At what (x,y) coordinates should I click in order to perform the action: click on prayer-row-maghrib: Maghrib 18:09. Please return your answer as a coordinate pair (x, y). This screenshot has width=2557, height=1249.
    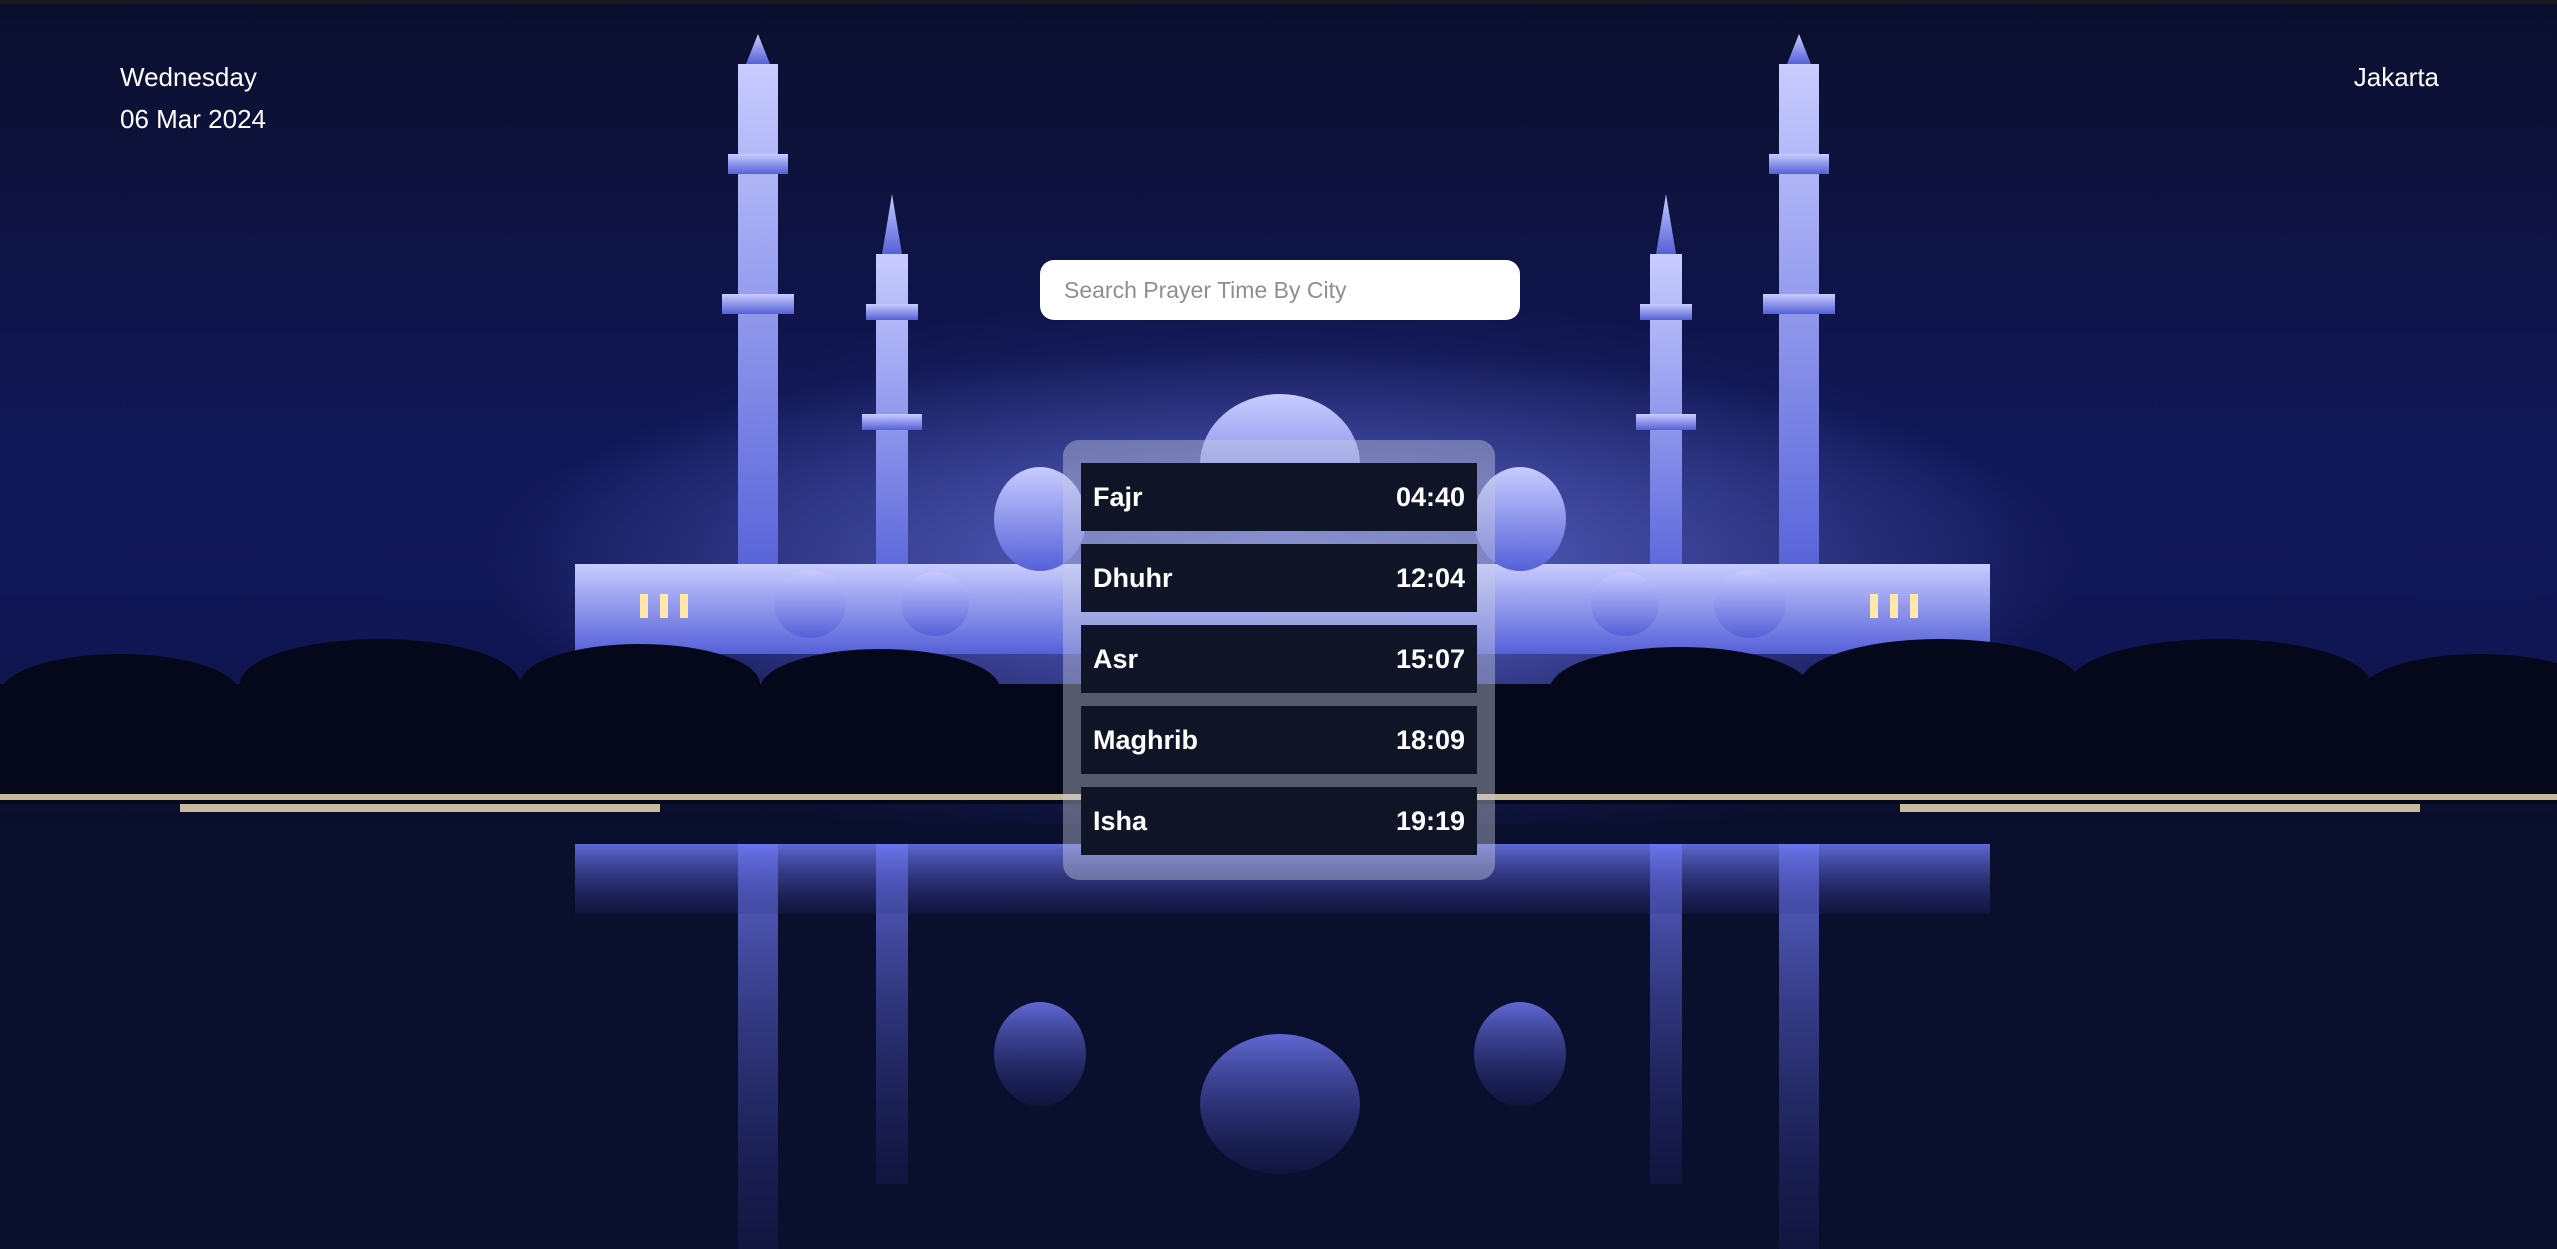
    Looking at the image, I should click on (1279, 740).